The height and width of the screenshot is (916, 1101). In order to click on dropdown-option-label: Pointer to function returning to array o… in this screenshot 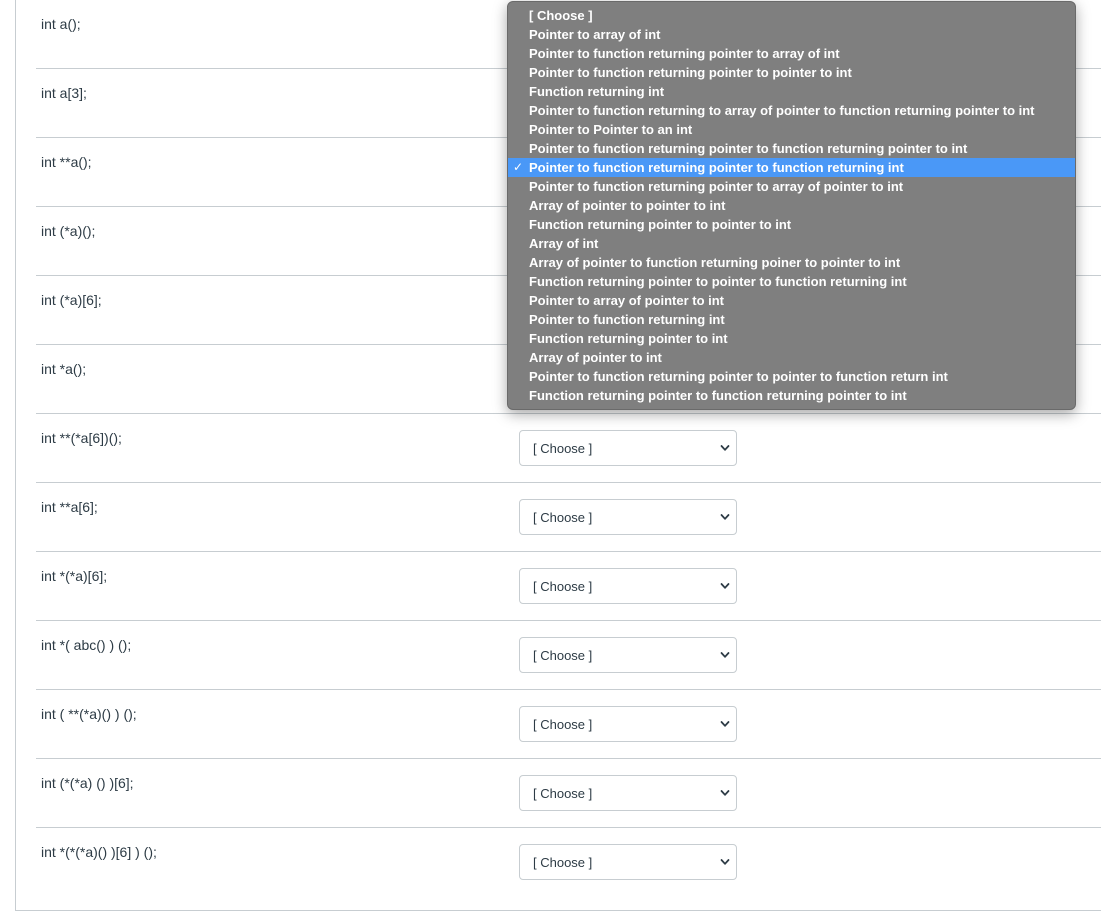, I will do `click(782, 110)`.